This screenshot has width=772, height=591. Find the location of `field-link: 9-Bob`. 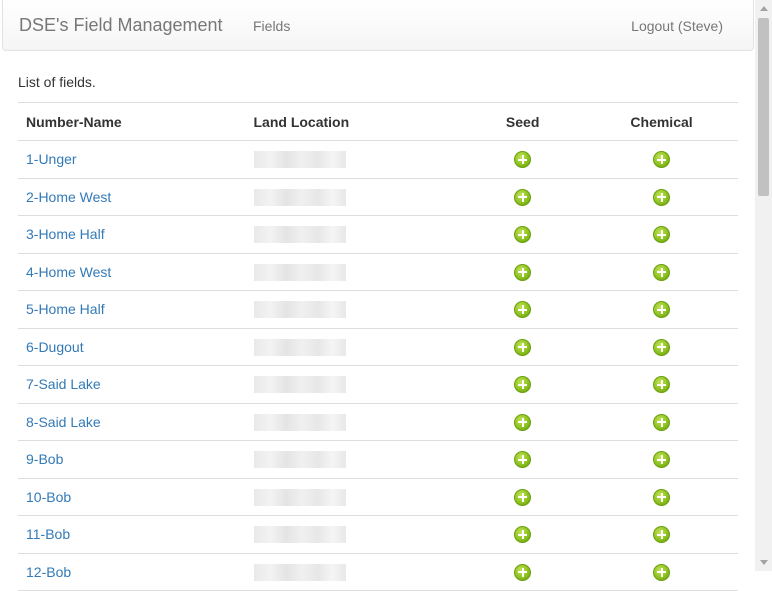

field-link: 9-Bob is located at coordinates (44, 459).